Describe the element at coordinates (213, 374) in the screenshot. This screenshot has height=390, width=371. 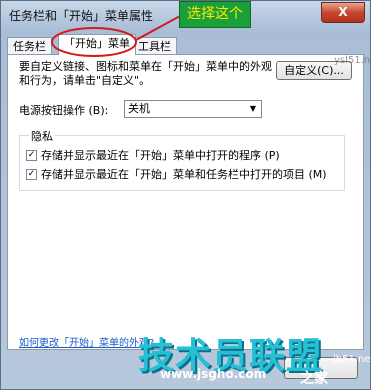
I see `watermark-url: www.jsgho.com` at that location.